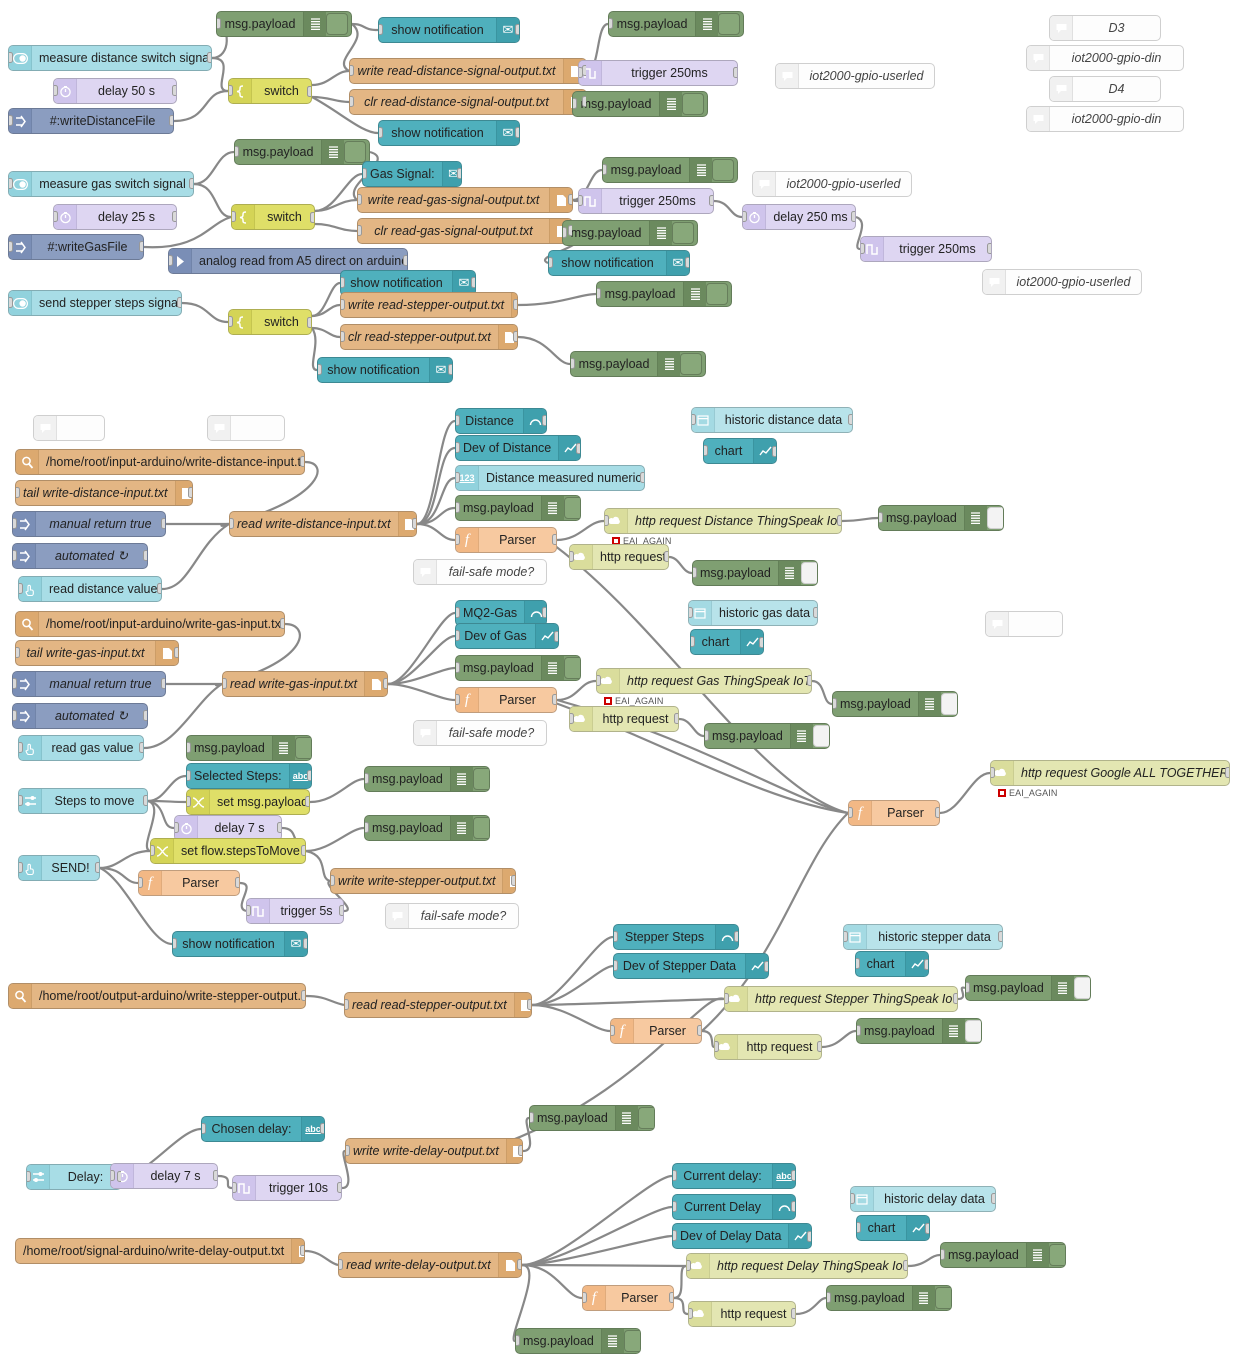 This screenshot has height=1358, width=1244. Describe the element at coordinates (104, 493) in the screenshot. I see `flow-node-n46: tail write-distance-input.txt` at that location.